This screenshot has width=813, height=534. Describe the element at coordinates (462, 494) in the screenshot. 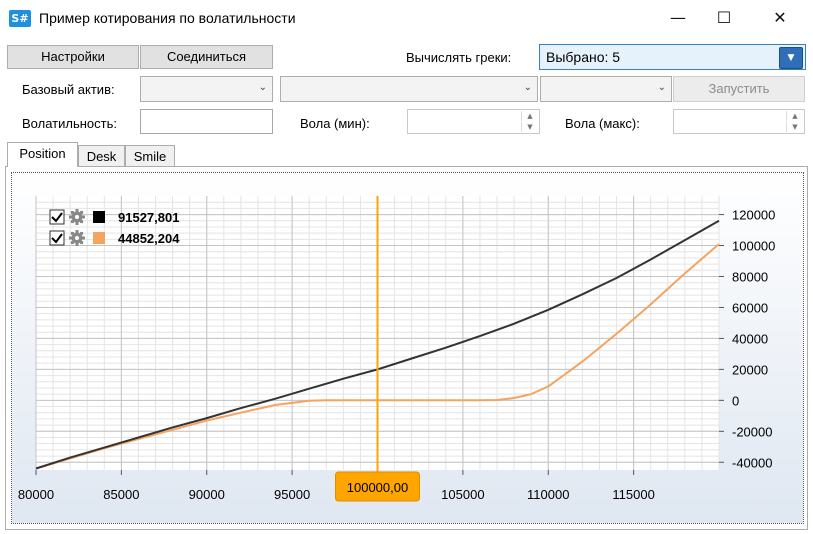

I see `x-tick-label: 105000` at that location.